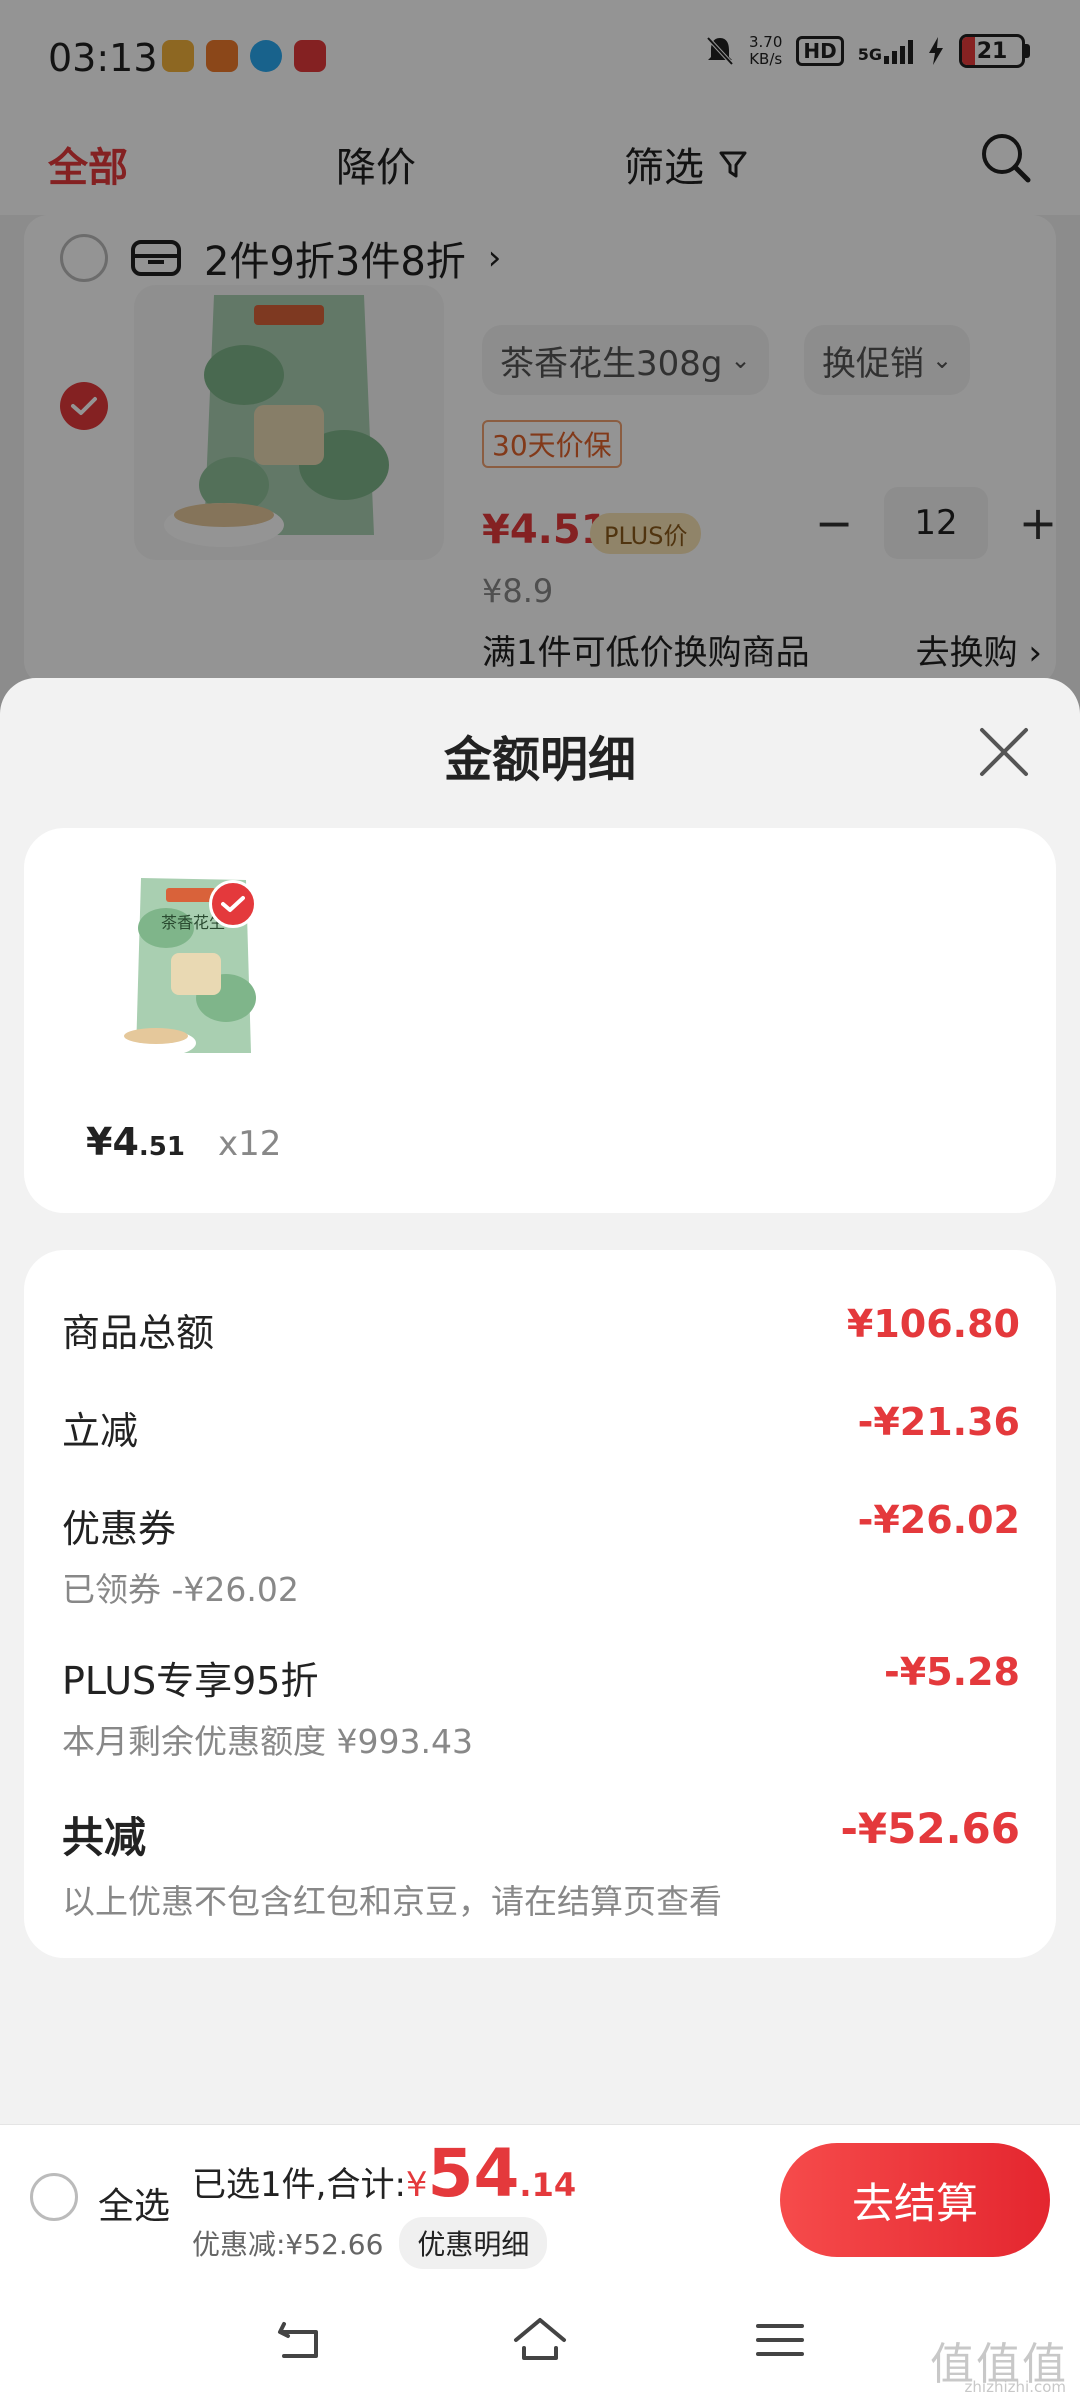 This screenshot has height=2400, width=1080. Describe the element at coordinates (541, 1863) in the screenshot. I see `detail-row-total-discount: 共减 以上优惠不包含红包和京豆，请在结算页查看 -¥52.66` at that location.